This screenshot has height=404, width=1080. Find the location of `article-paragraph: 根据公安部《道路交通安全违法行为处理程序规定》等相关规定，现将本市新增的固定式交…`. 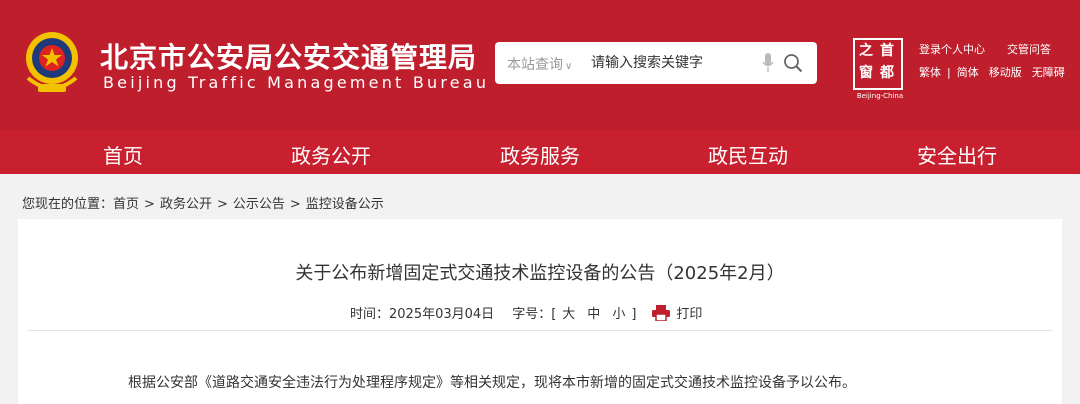

article-paragraph: 根据公安部《道路交通安全违法行为处理程序规定》等相关规定，现将本市新增的固定式交… is located at coordinates (492, 383).